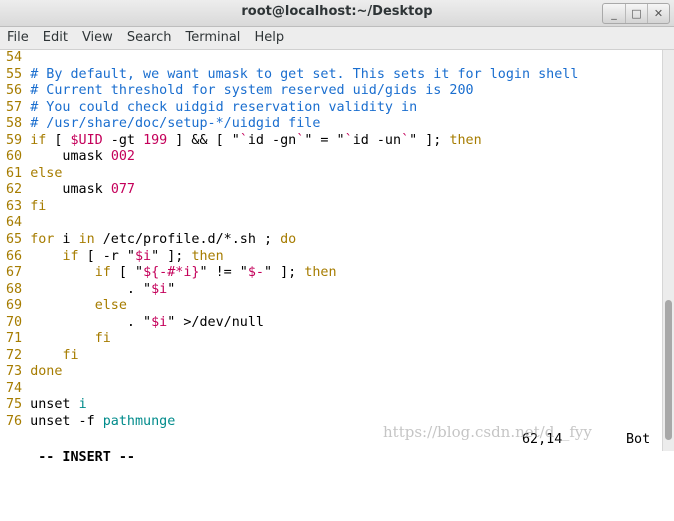 The height and width of the screenshot is (521, 674). Describe the element at coordinates (255, 273) in the screenshot. I see `code-token: $-` at that location.